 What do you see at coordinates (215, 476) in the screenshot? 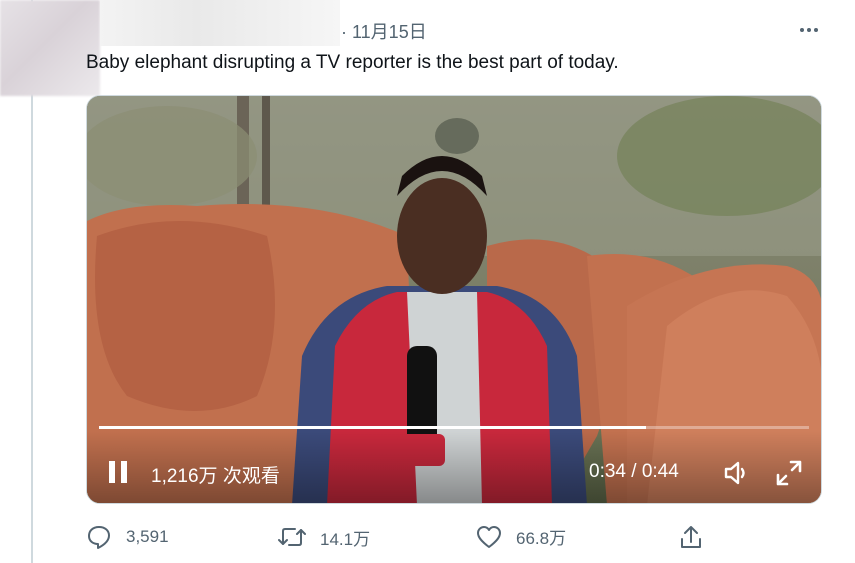
I see `view-count: 1,216万 次观看` at bounding box center [215, 476].